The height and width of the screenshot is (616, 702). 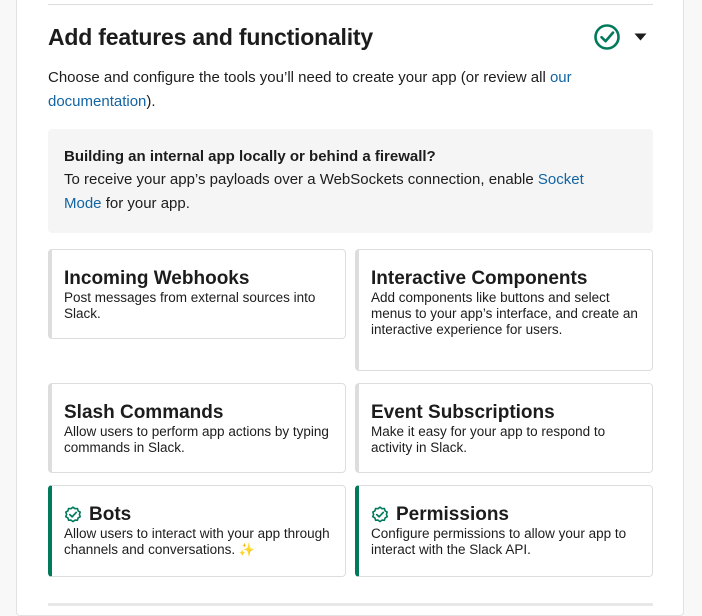 What do you see at coordinates (479, 278) in the screenshot?
I see `feature-title: Interactive Components` at bounding box center [479, 278].